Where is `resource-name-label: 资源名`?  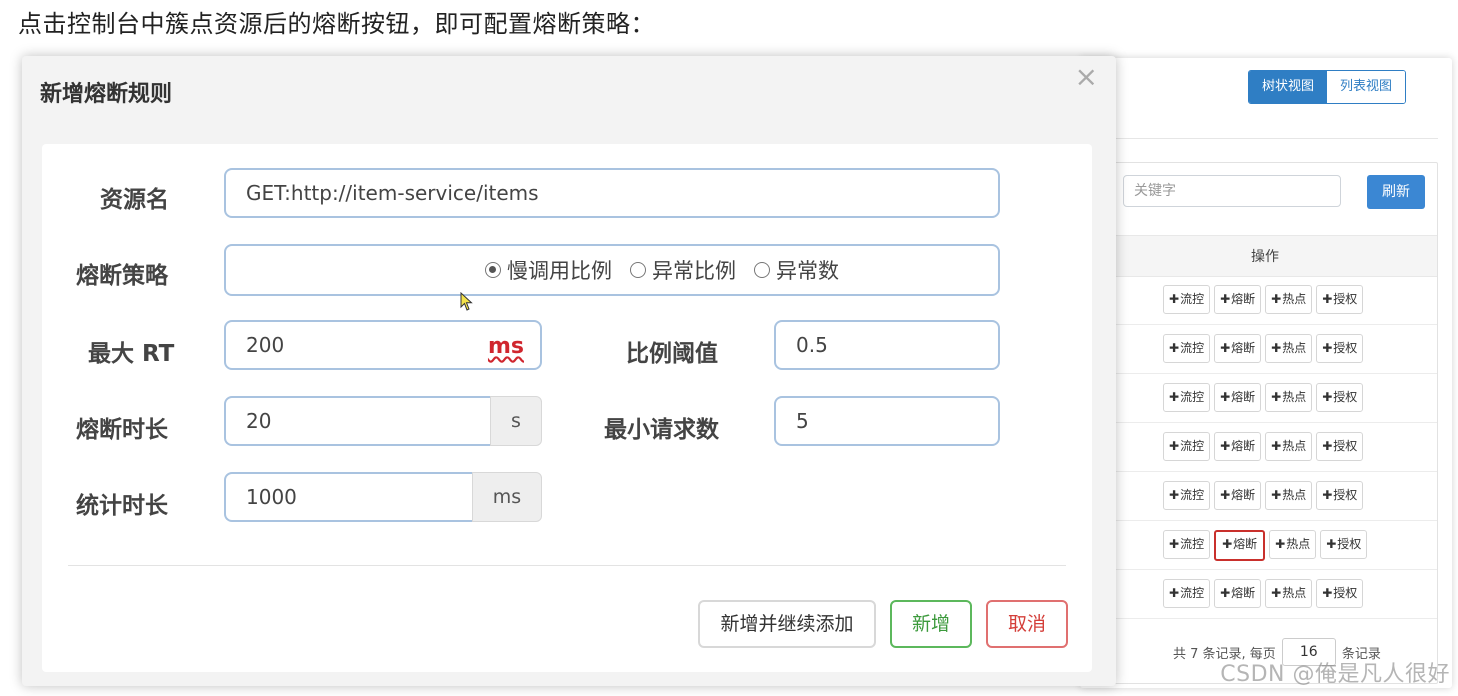
resource-name-label: 资源名 is located at coordinates (134, 200).